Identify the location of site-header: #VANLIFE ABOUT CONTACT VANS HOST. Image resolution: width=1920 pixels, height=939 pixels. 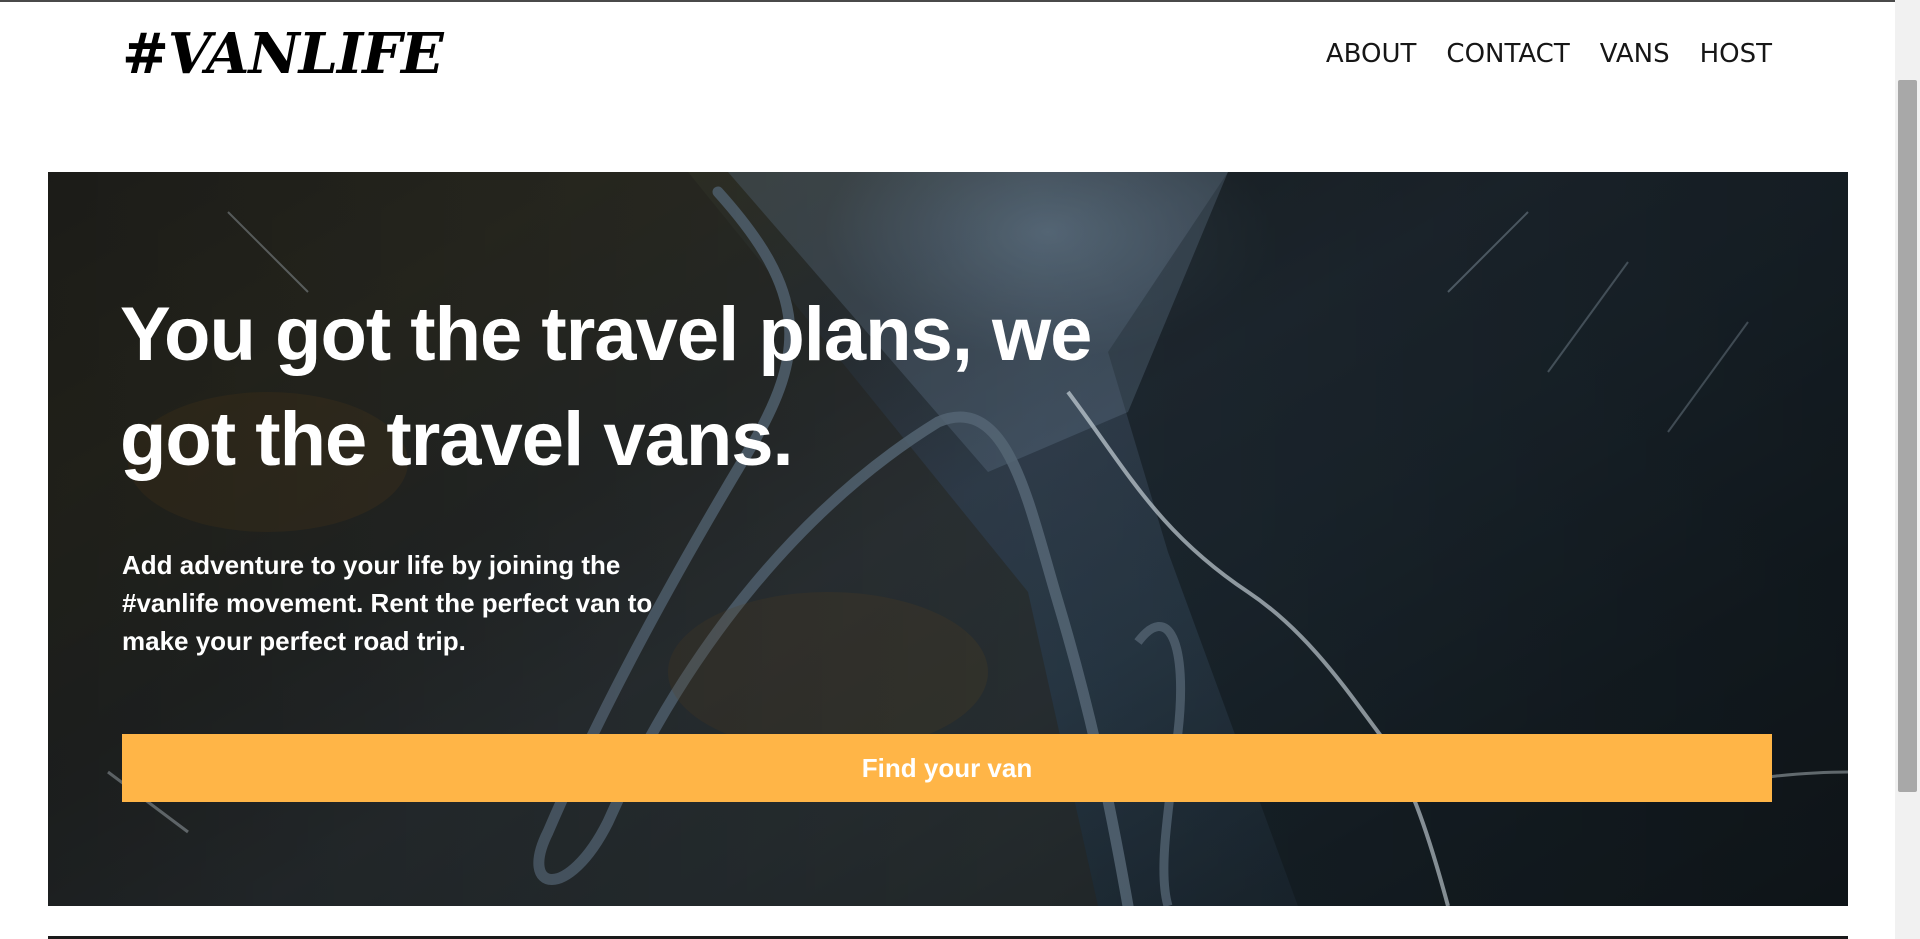
(947, 57).